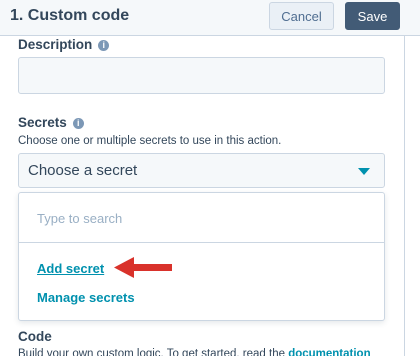  Describe the element at coordinates (404, 196) in the screenshot. I see `panel-divider` at that location.